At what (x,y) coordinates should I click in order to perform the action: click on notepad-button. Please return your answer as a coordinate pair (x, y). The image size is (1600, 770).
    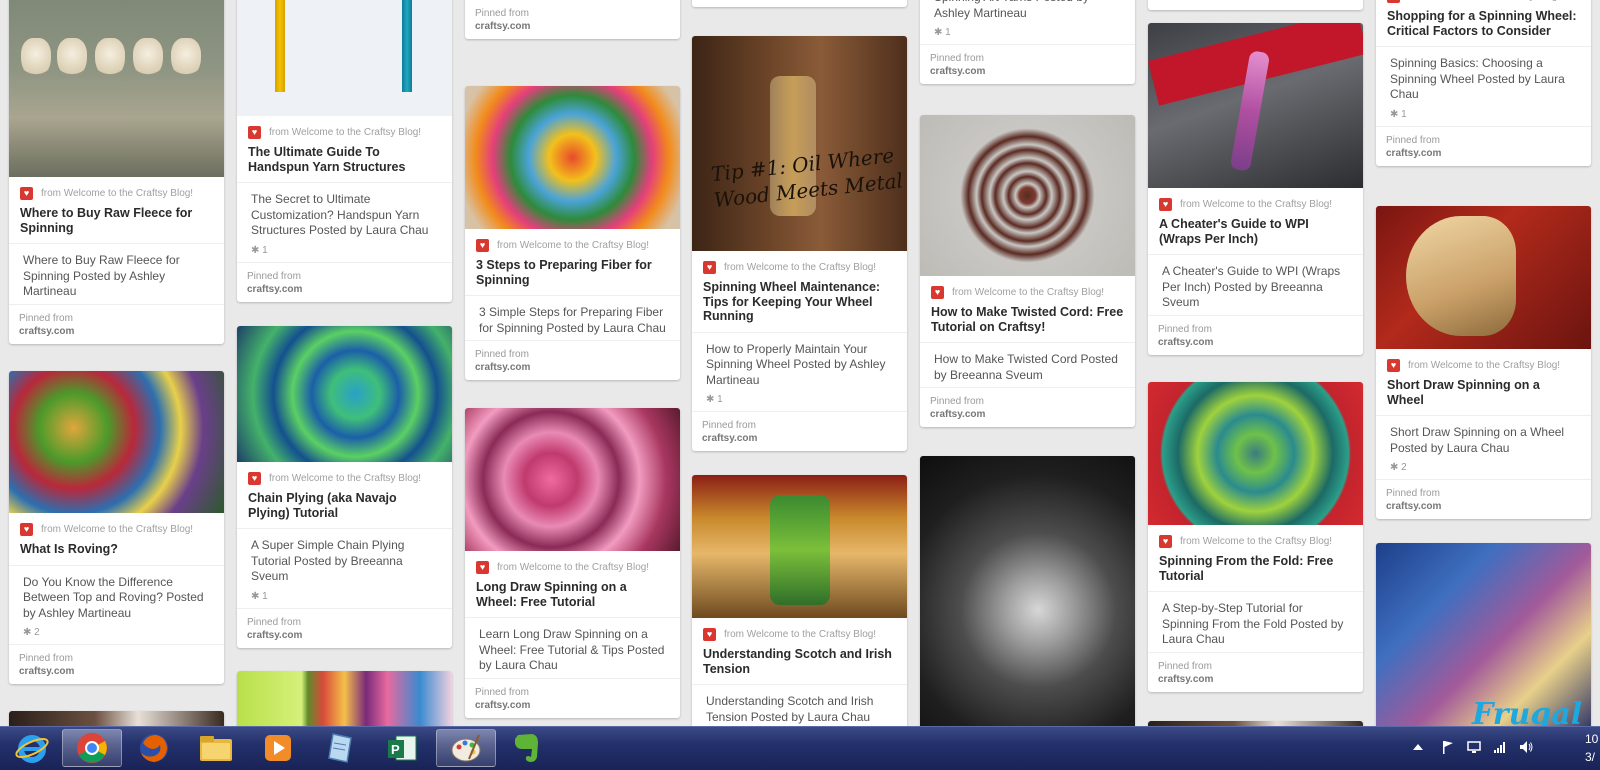
    Looking at the image, I should click on (340, 748).